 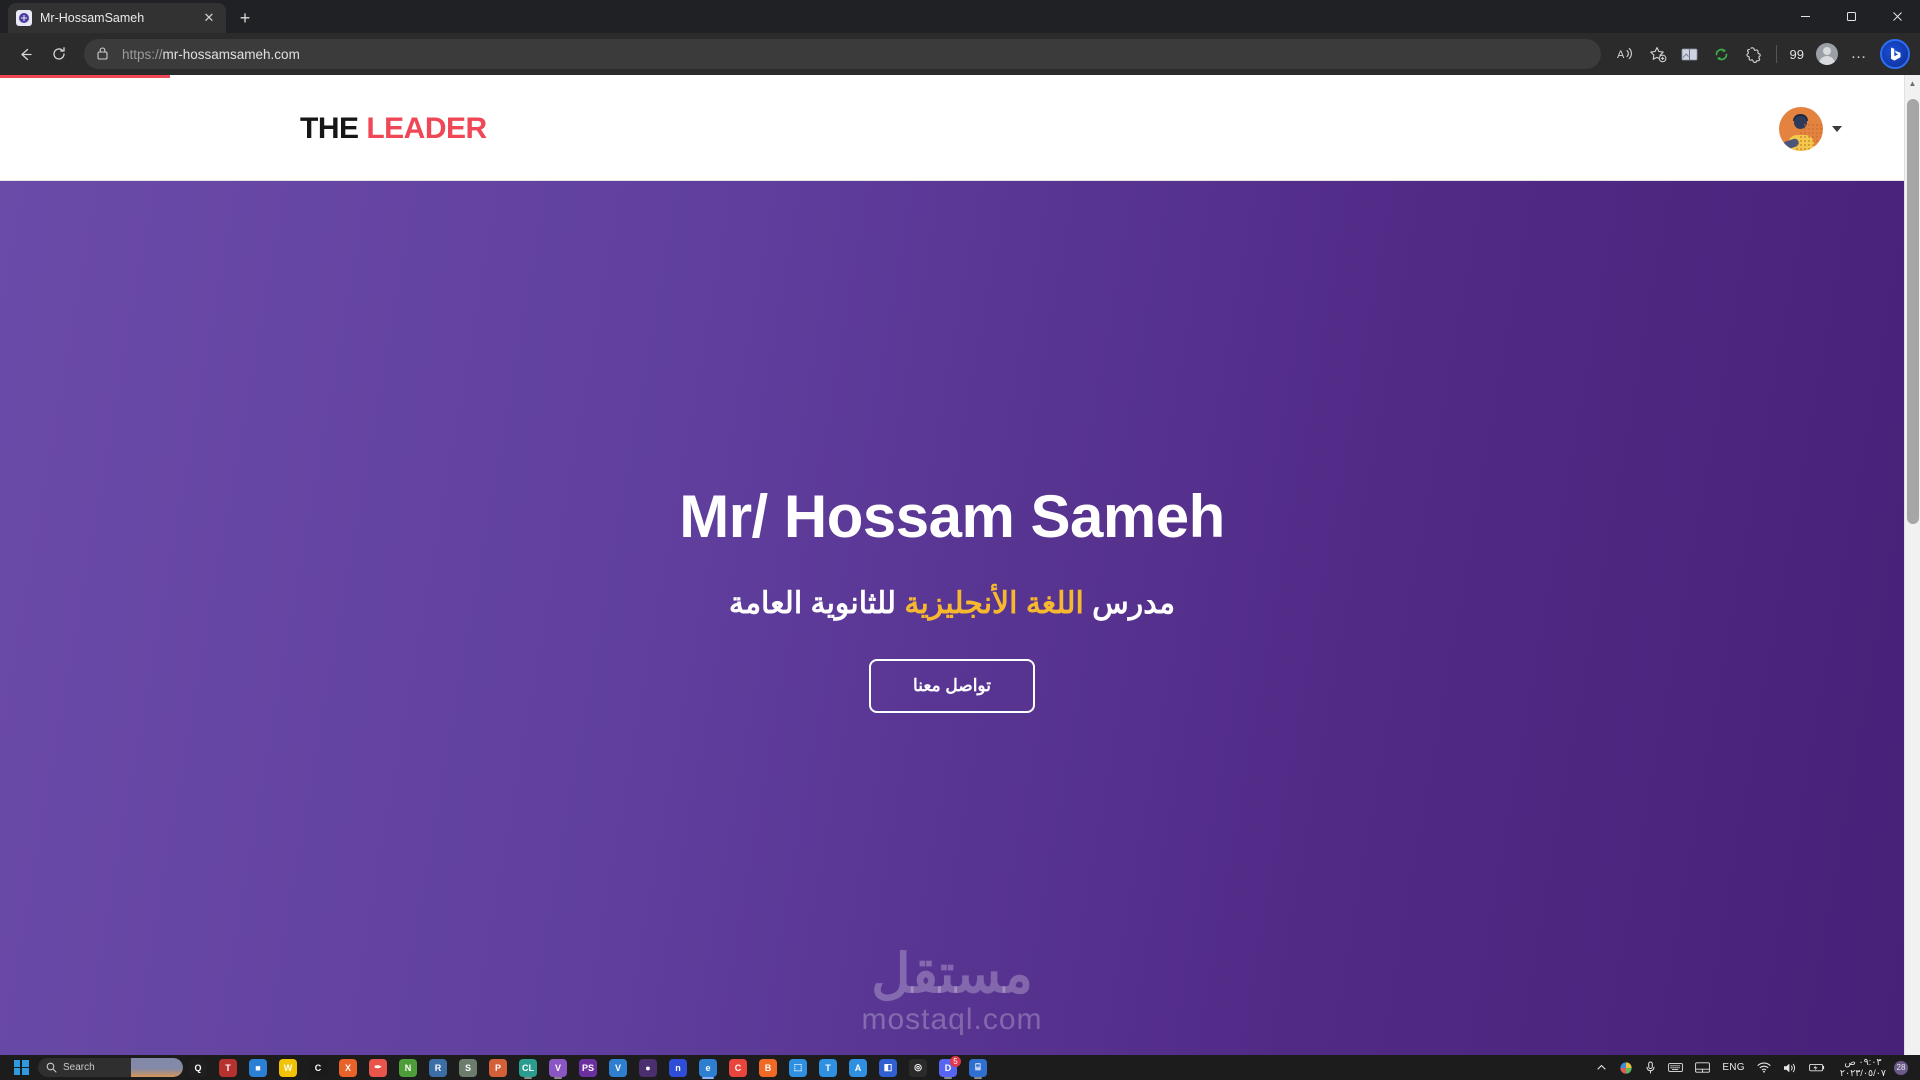 What do you see at coordinates (117, 18) in the screenshot?
I see `browser-tab: Mr-HossamSameh ✕` at bounding box center [117, 18].